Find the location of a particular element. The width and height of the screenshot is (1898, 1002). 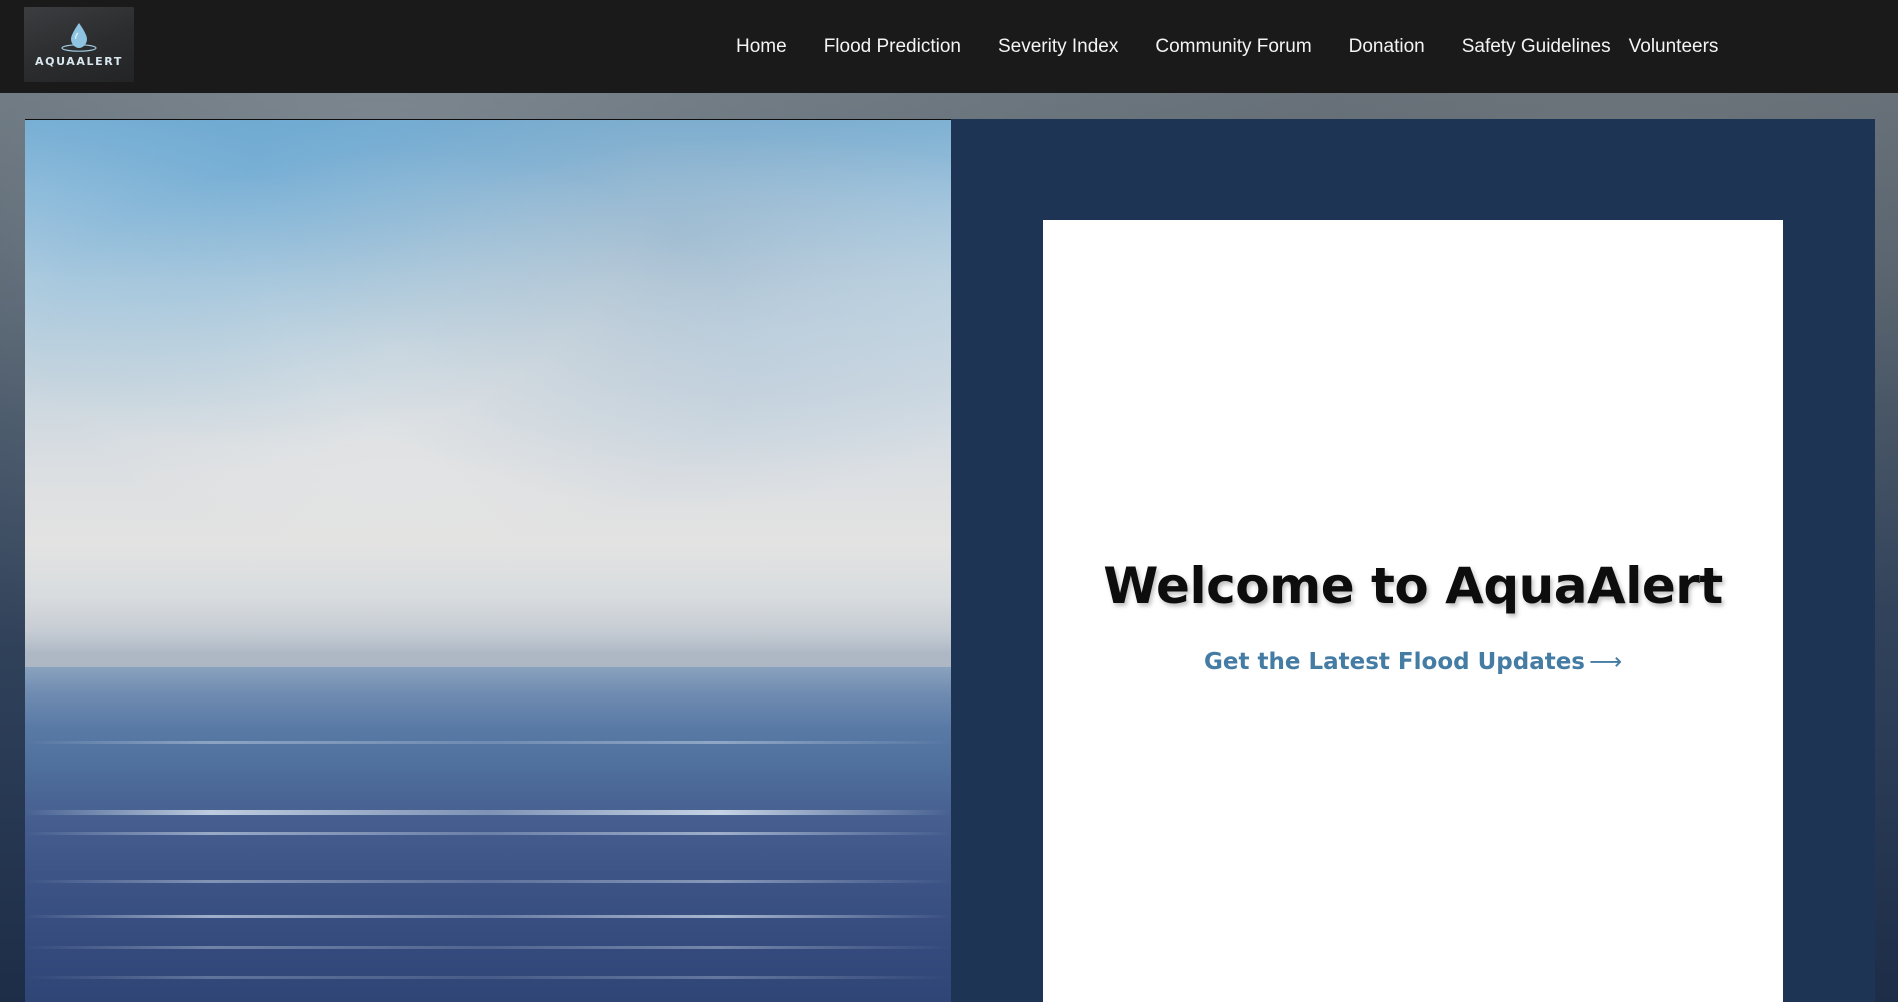

nav-community-forum-link: Community Forum is located at coordinates (1233, 47).